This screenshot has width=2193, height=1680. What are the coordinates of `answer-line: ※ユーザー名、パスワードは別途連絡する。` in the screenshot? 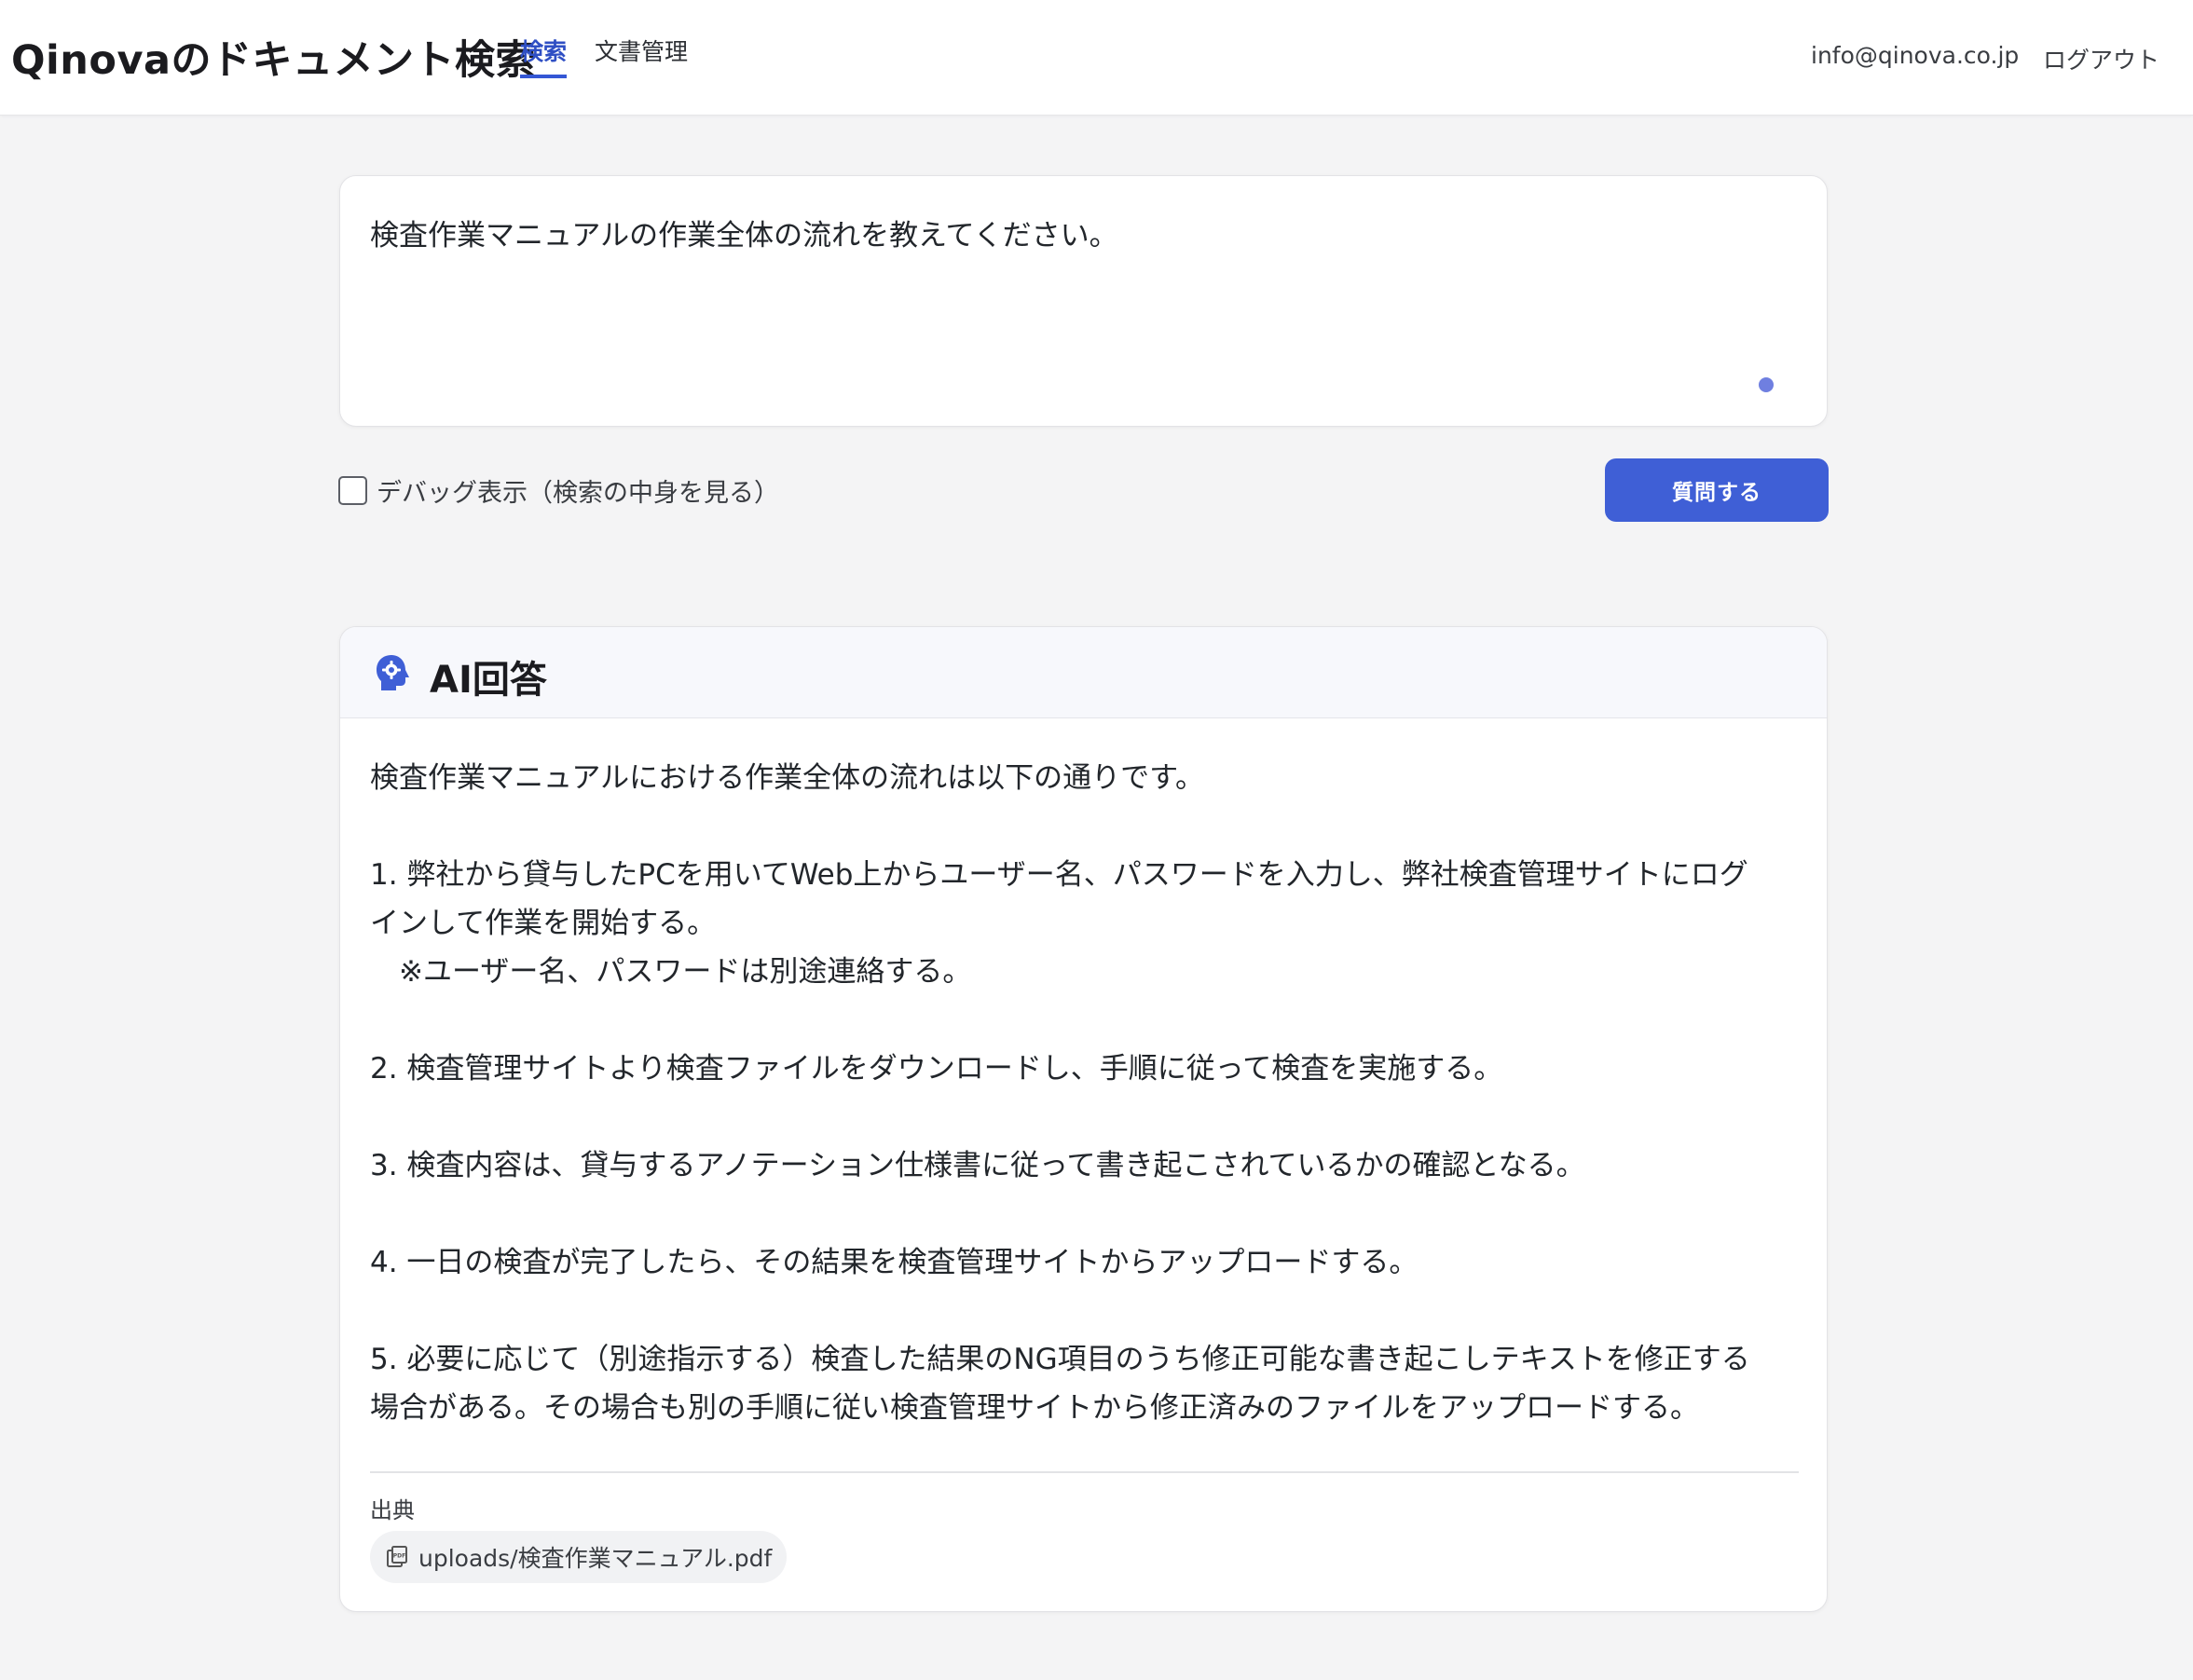 It's located at (671, 972).